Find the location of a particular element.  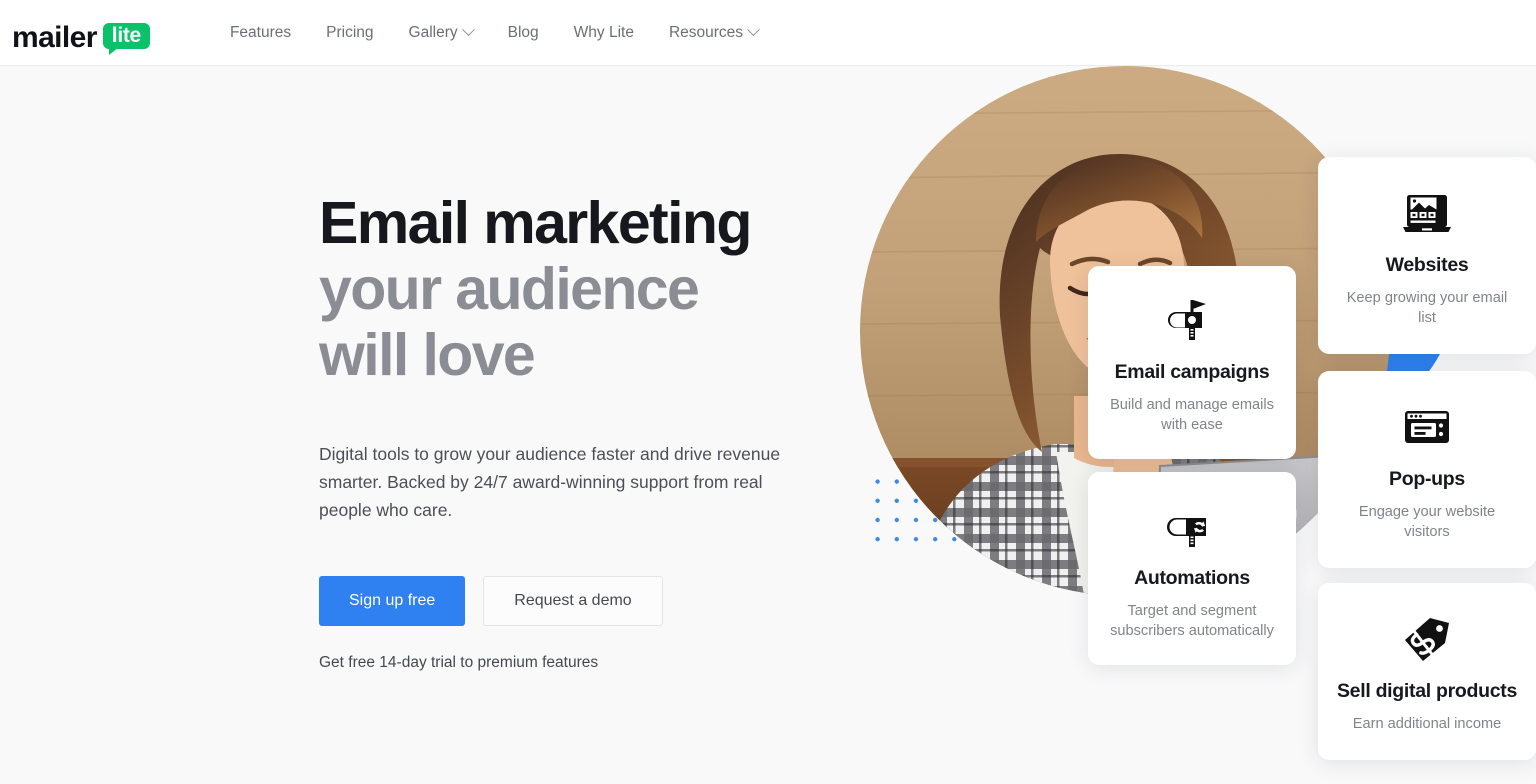

card-subtitle: Build and manage emails with ease is located at coordinates (1192, 415).